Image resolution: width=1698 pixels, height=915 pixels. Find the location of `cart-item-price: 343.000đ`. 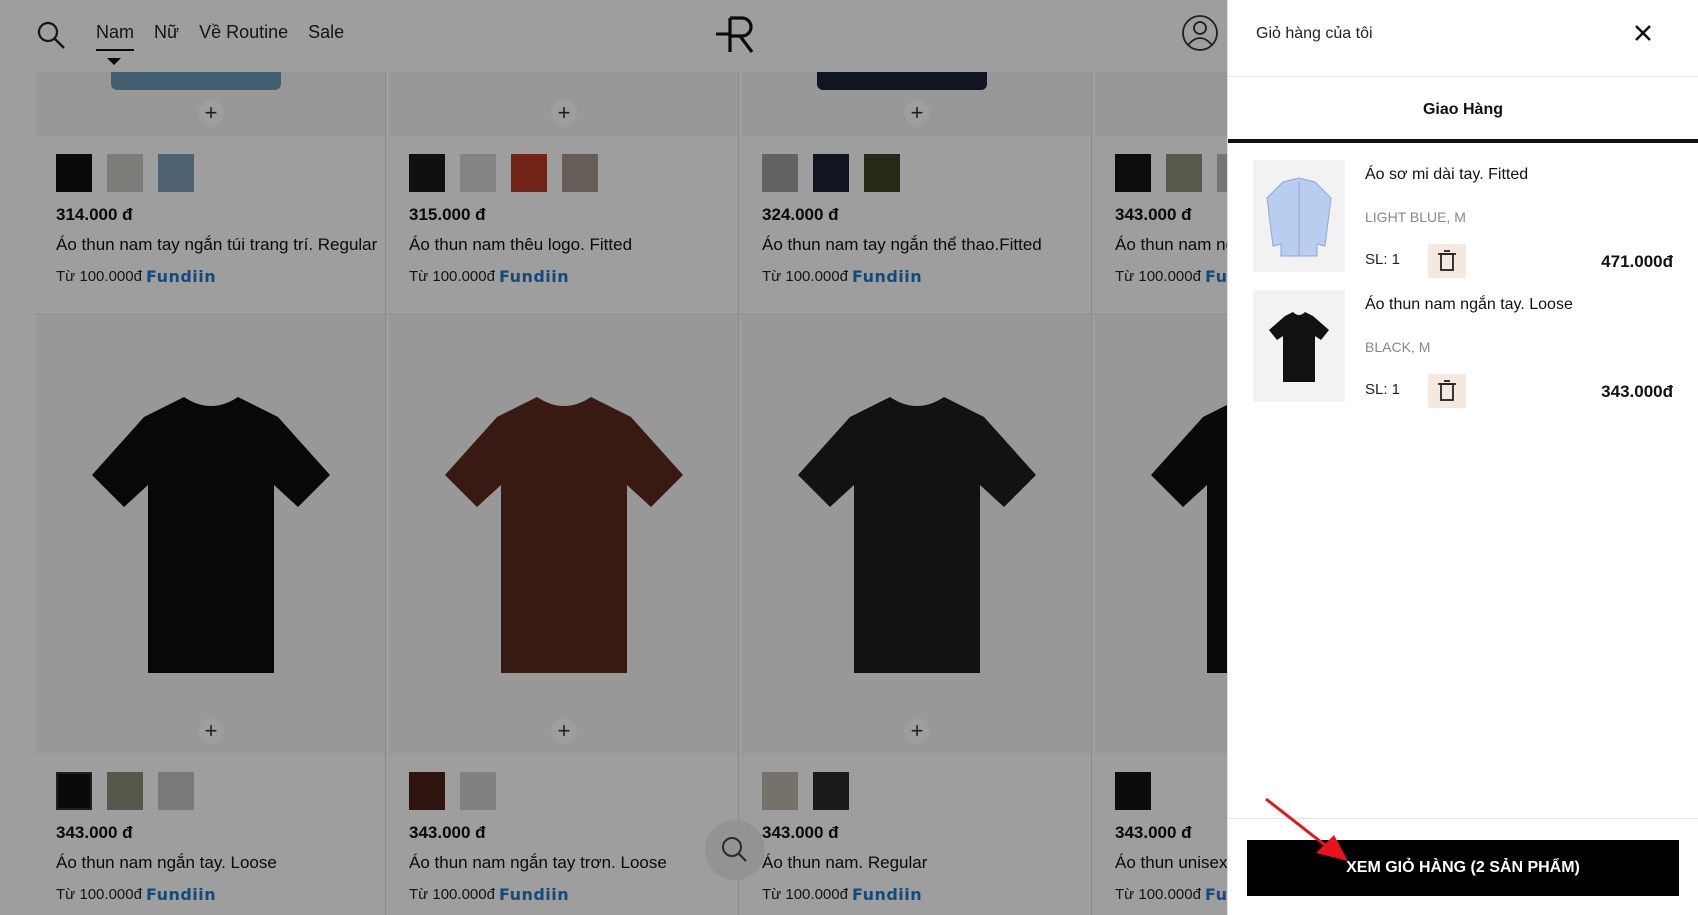

cart-item-price: 343.000đ is located at coordinates (1637, 391).